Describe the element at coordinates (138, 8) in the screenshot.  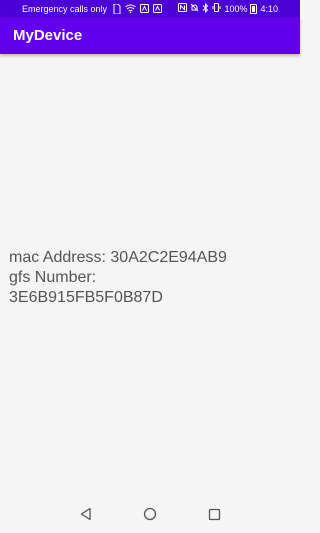
I see `status-icons` at that location.